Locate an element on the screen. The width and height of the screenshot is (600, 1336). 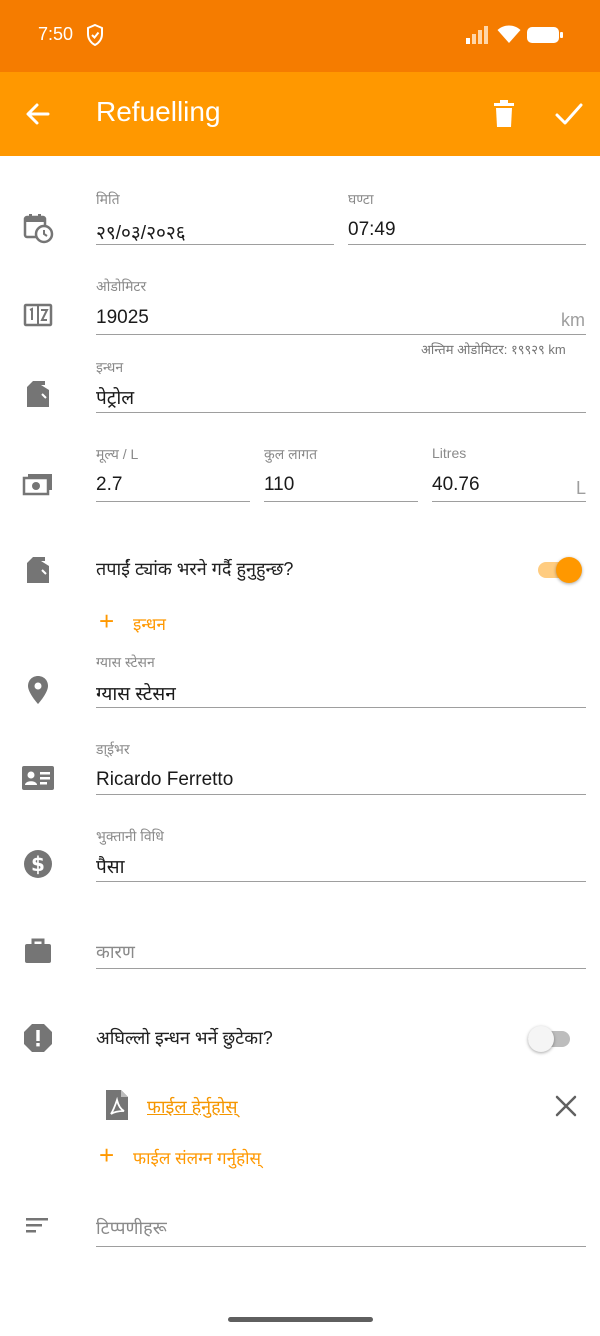
fuel-underline is located at coordinates (341, 412).